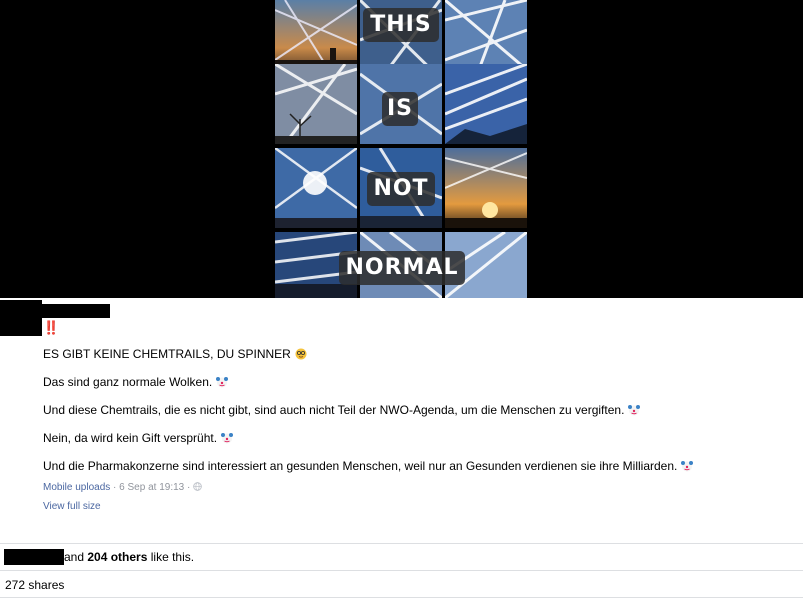  What do you see at coordinates (76, 311) in the screenshot?
I see `redacted-author-name` at bounding box center [76, 311].